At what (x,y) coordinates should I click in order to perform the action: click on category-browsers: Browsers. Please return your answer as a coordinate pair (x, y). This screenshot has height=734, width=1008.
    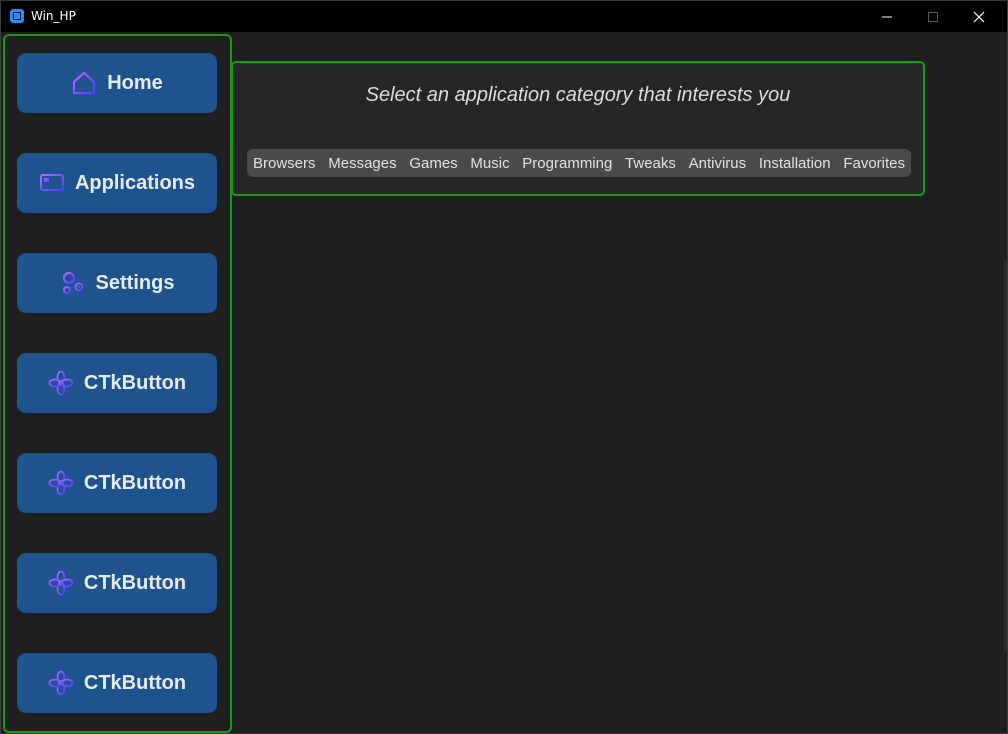
    Looking at the image, I should click on (284, 163).